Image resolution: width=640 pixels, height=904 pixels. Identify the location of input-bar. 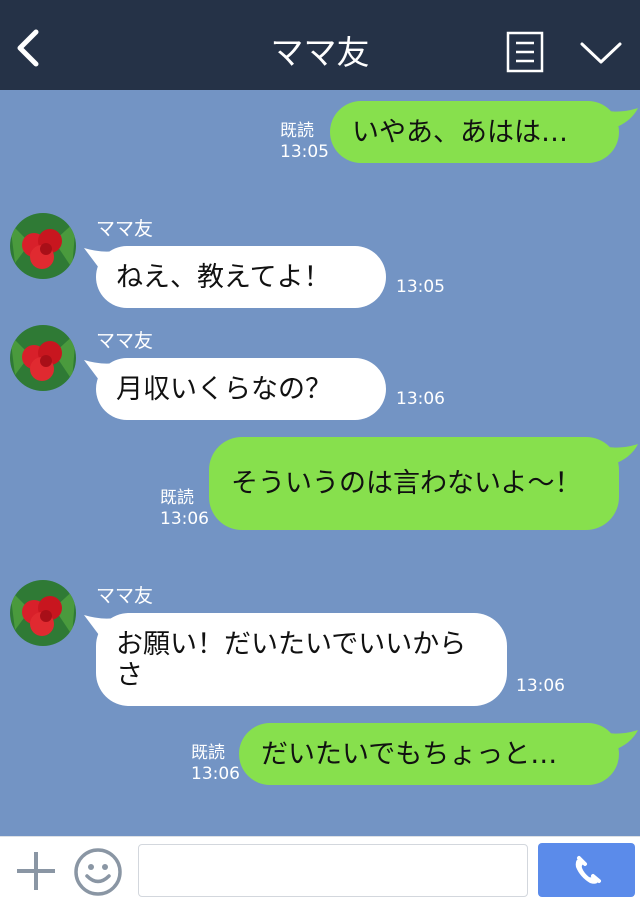
(320, 870).